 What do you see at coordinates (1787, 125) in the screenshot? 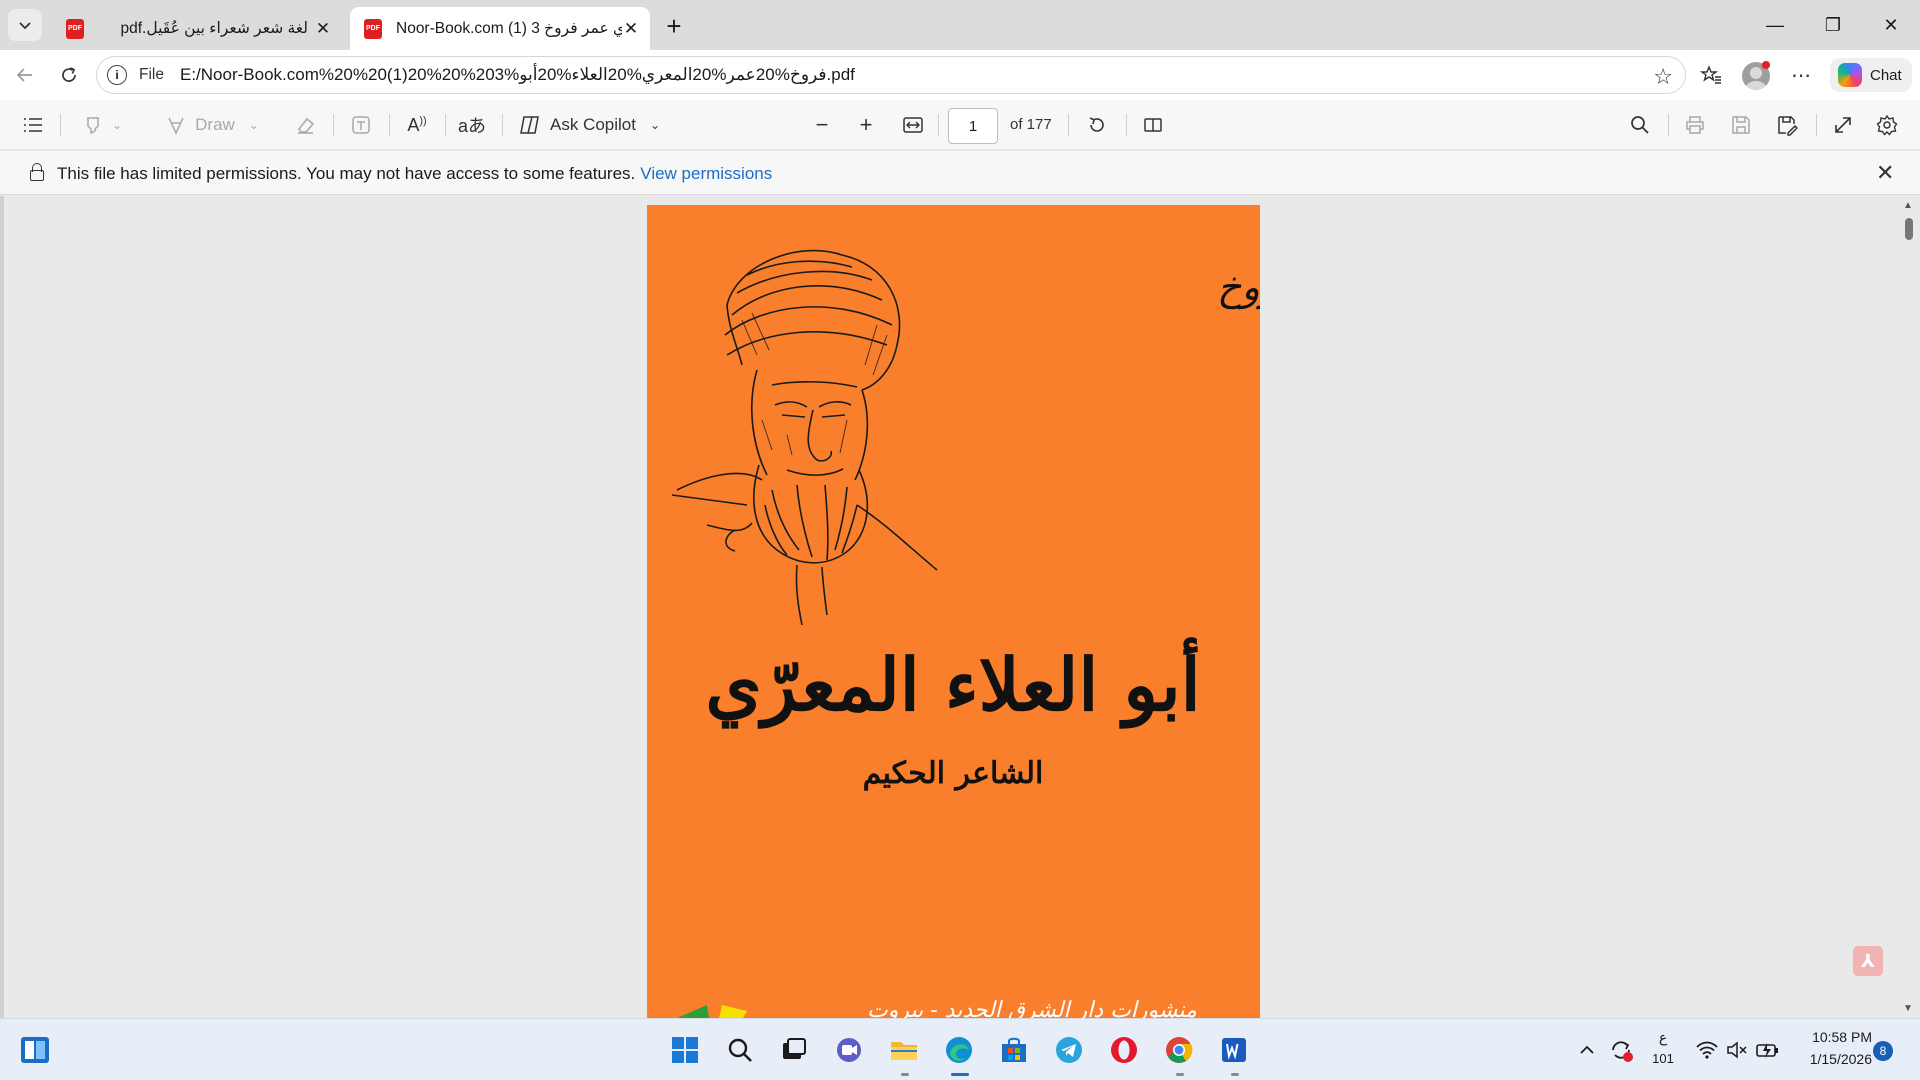
I see `save-as-button` at bounding box center [1787, 125].